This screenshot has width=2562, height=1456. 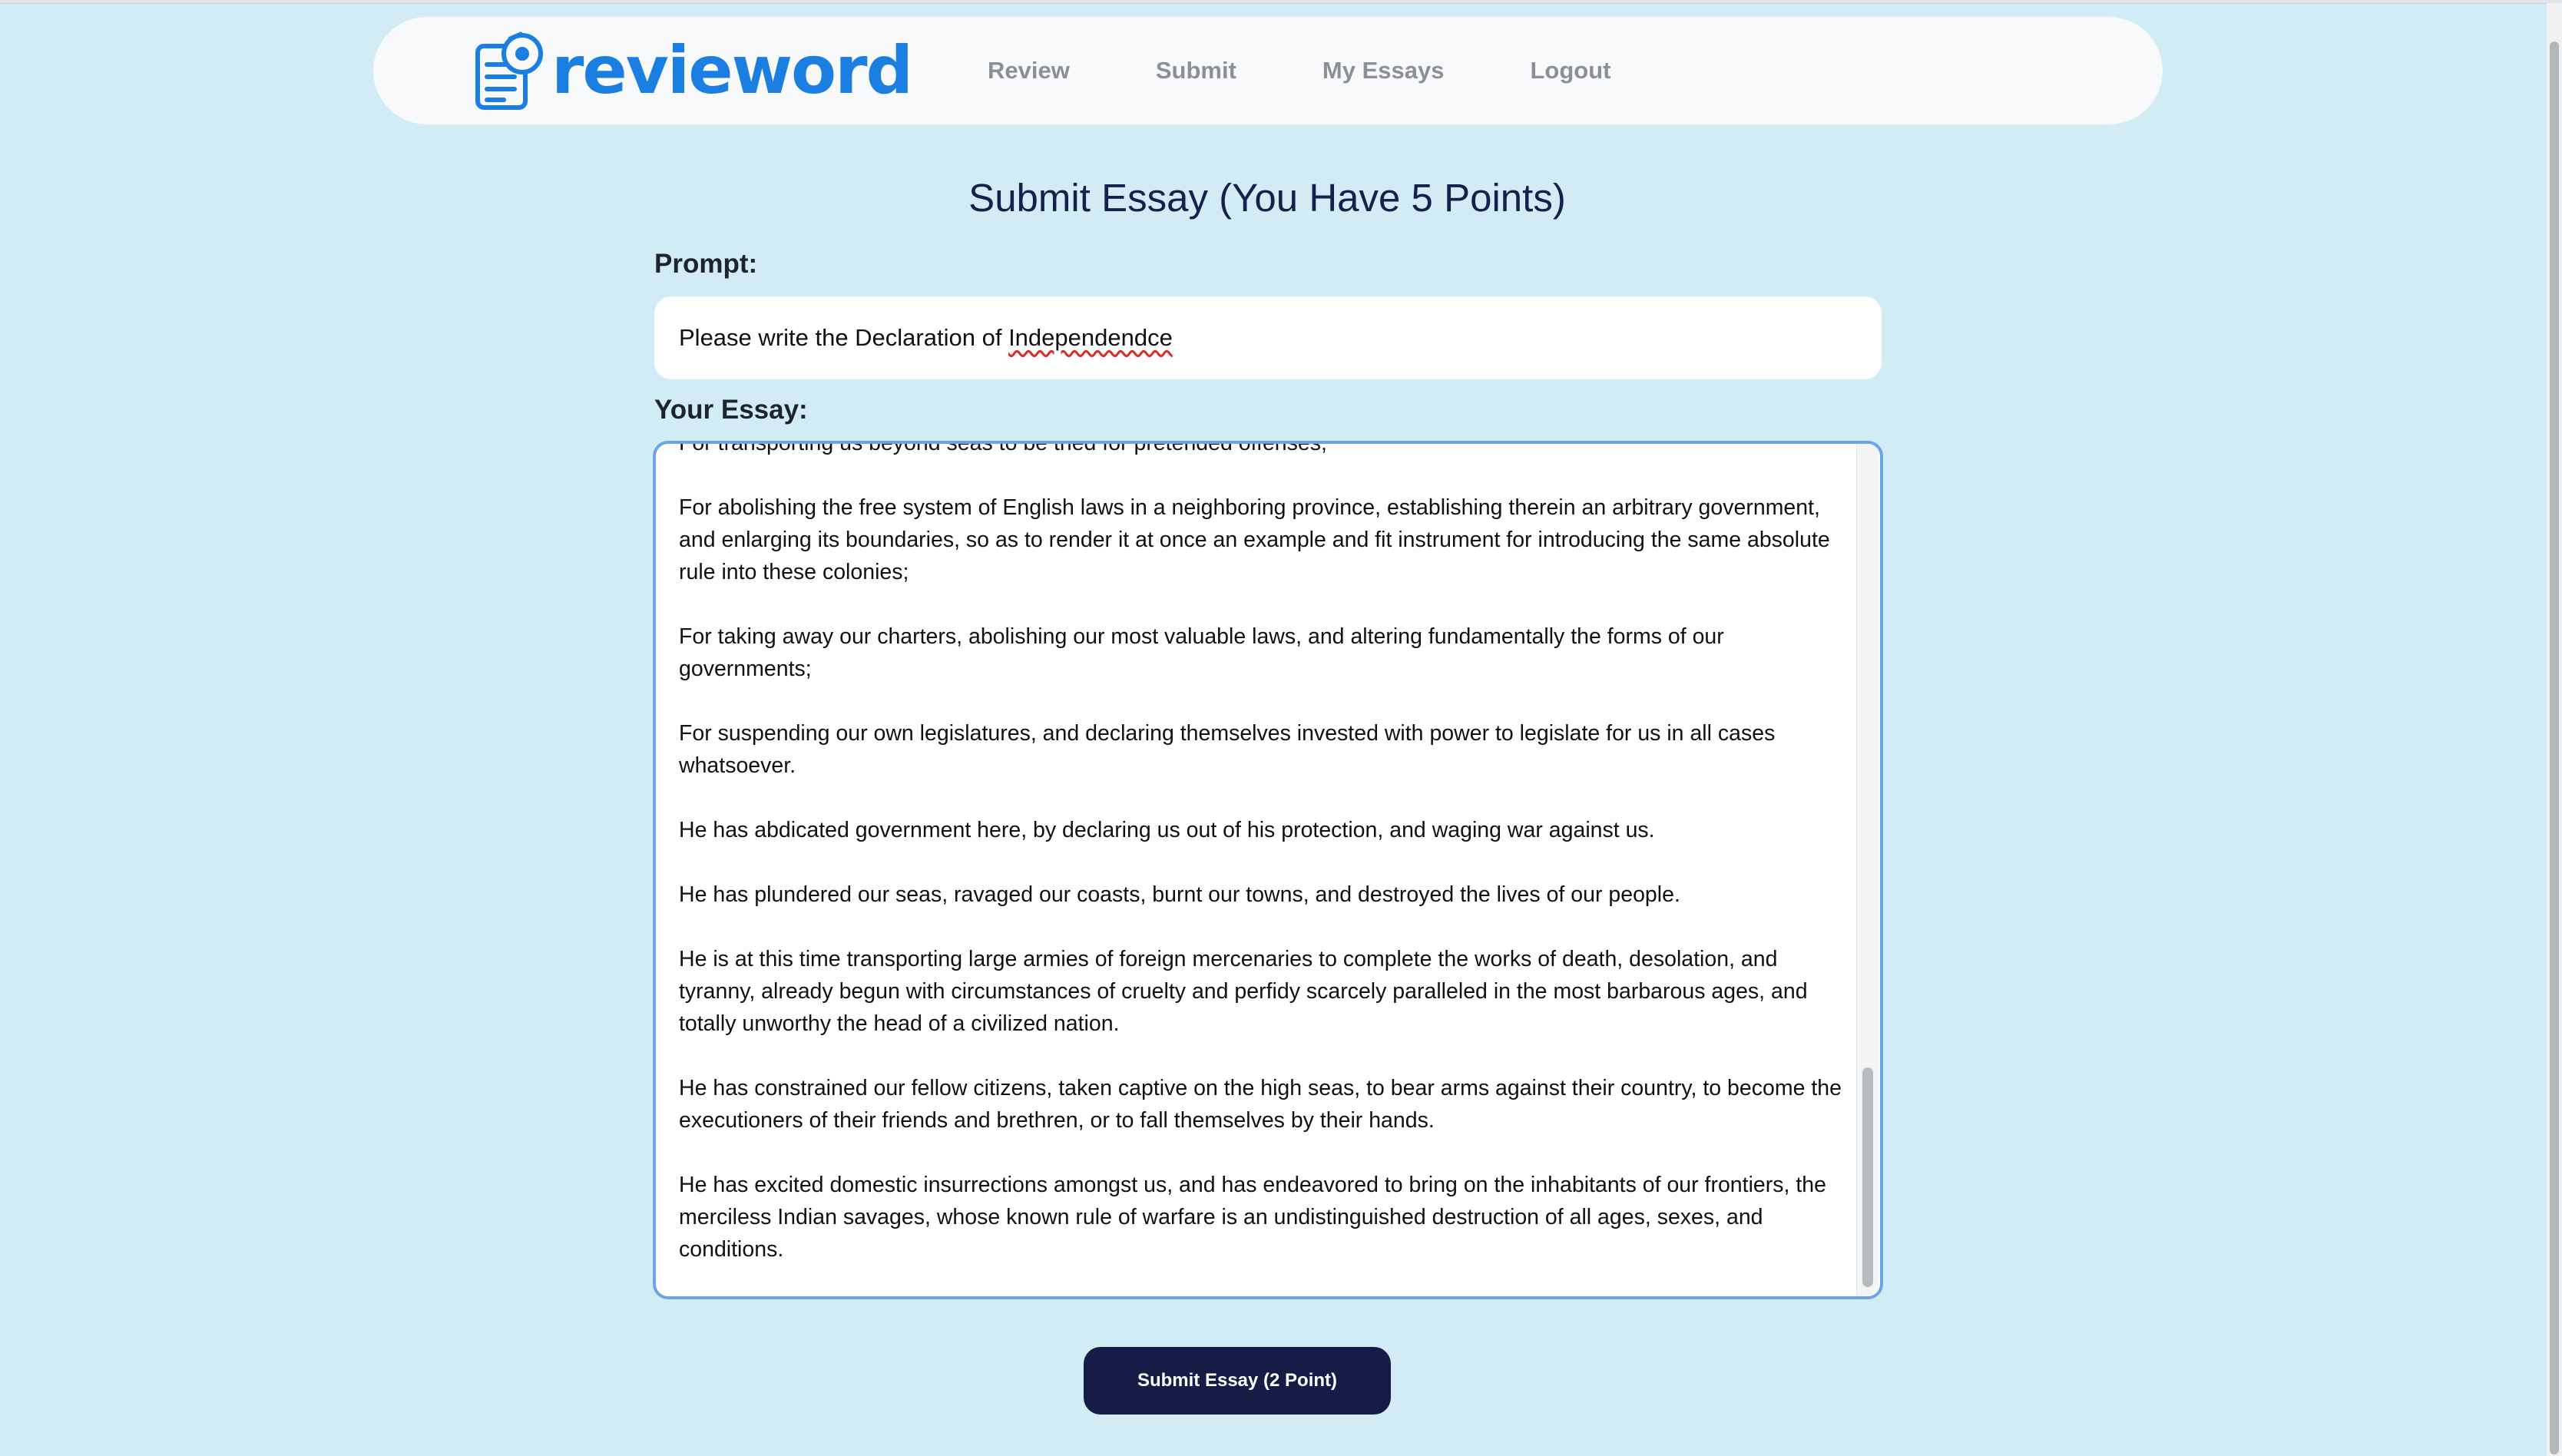 I want to click on nav-logout: Logout, so click(x=1570, y=70).